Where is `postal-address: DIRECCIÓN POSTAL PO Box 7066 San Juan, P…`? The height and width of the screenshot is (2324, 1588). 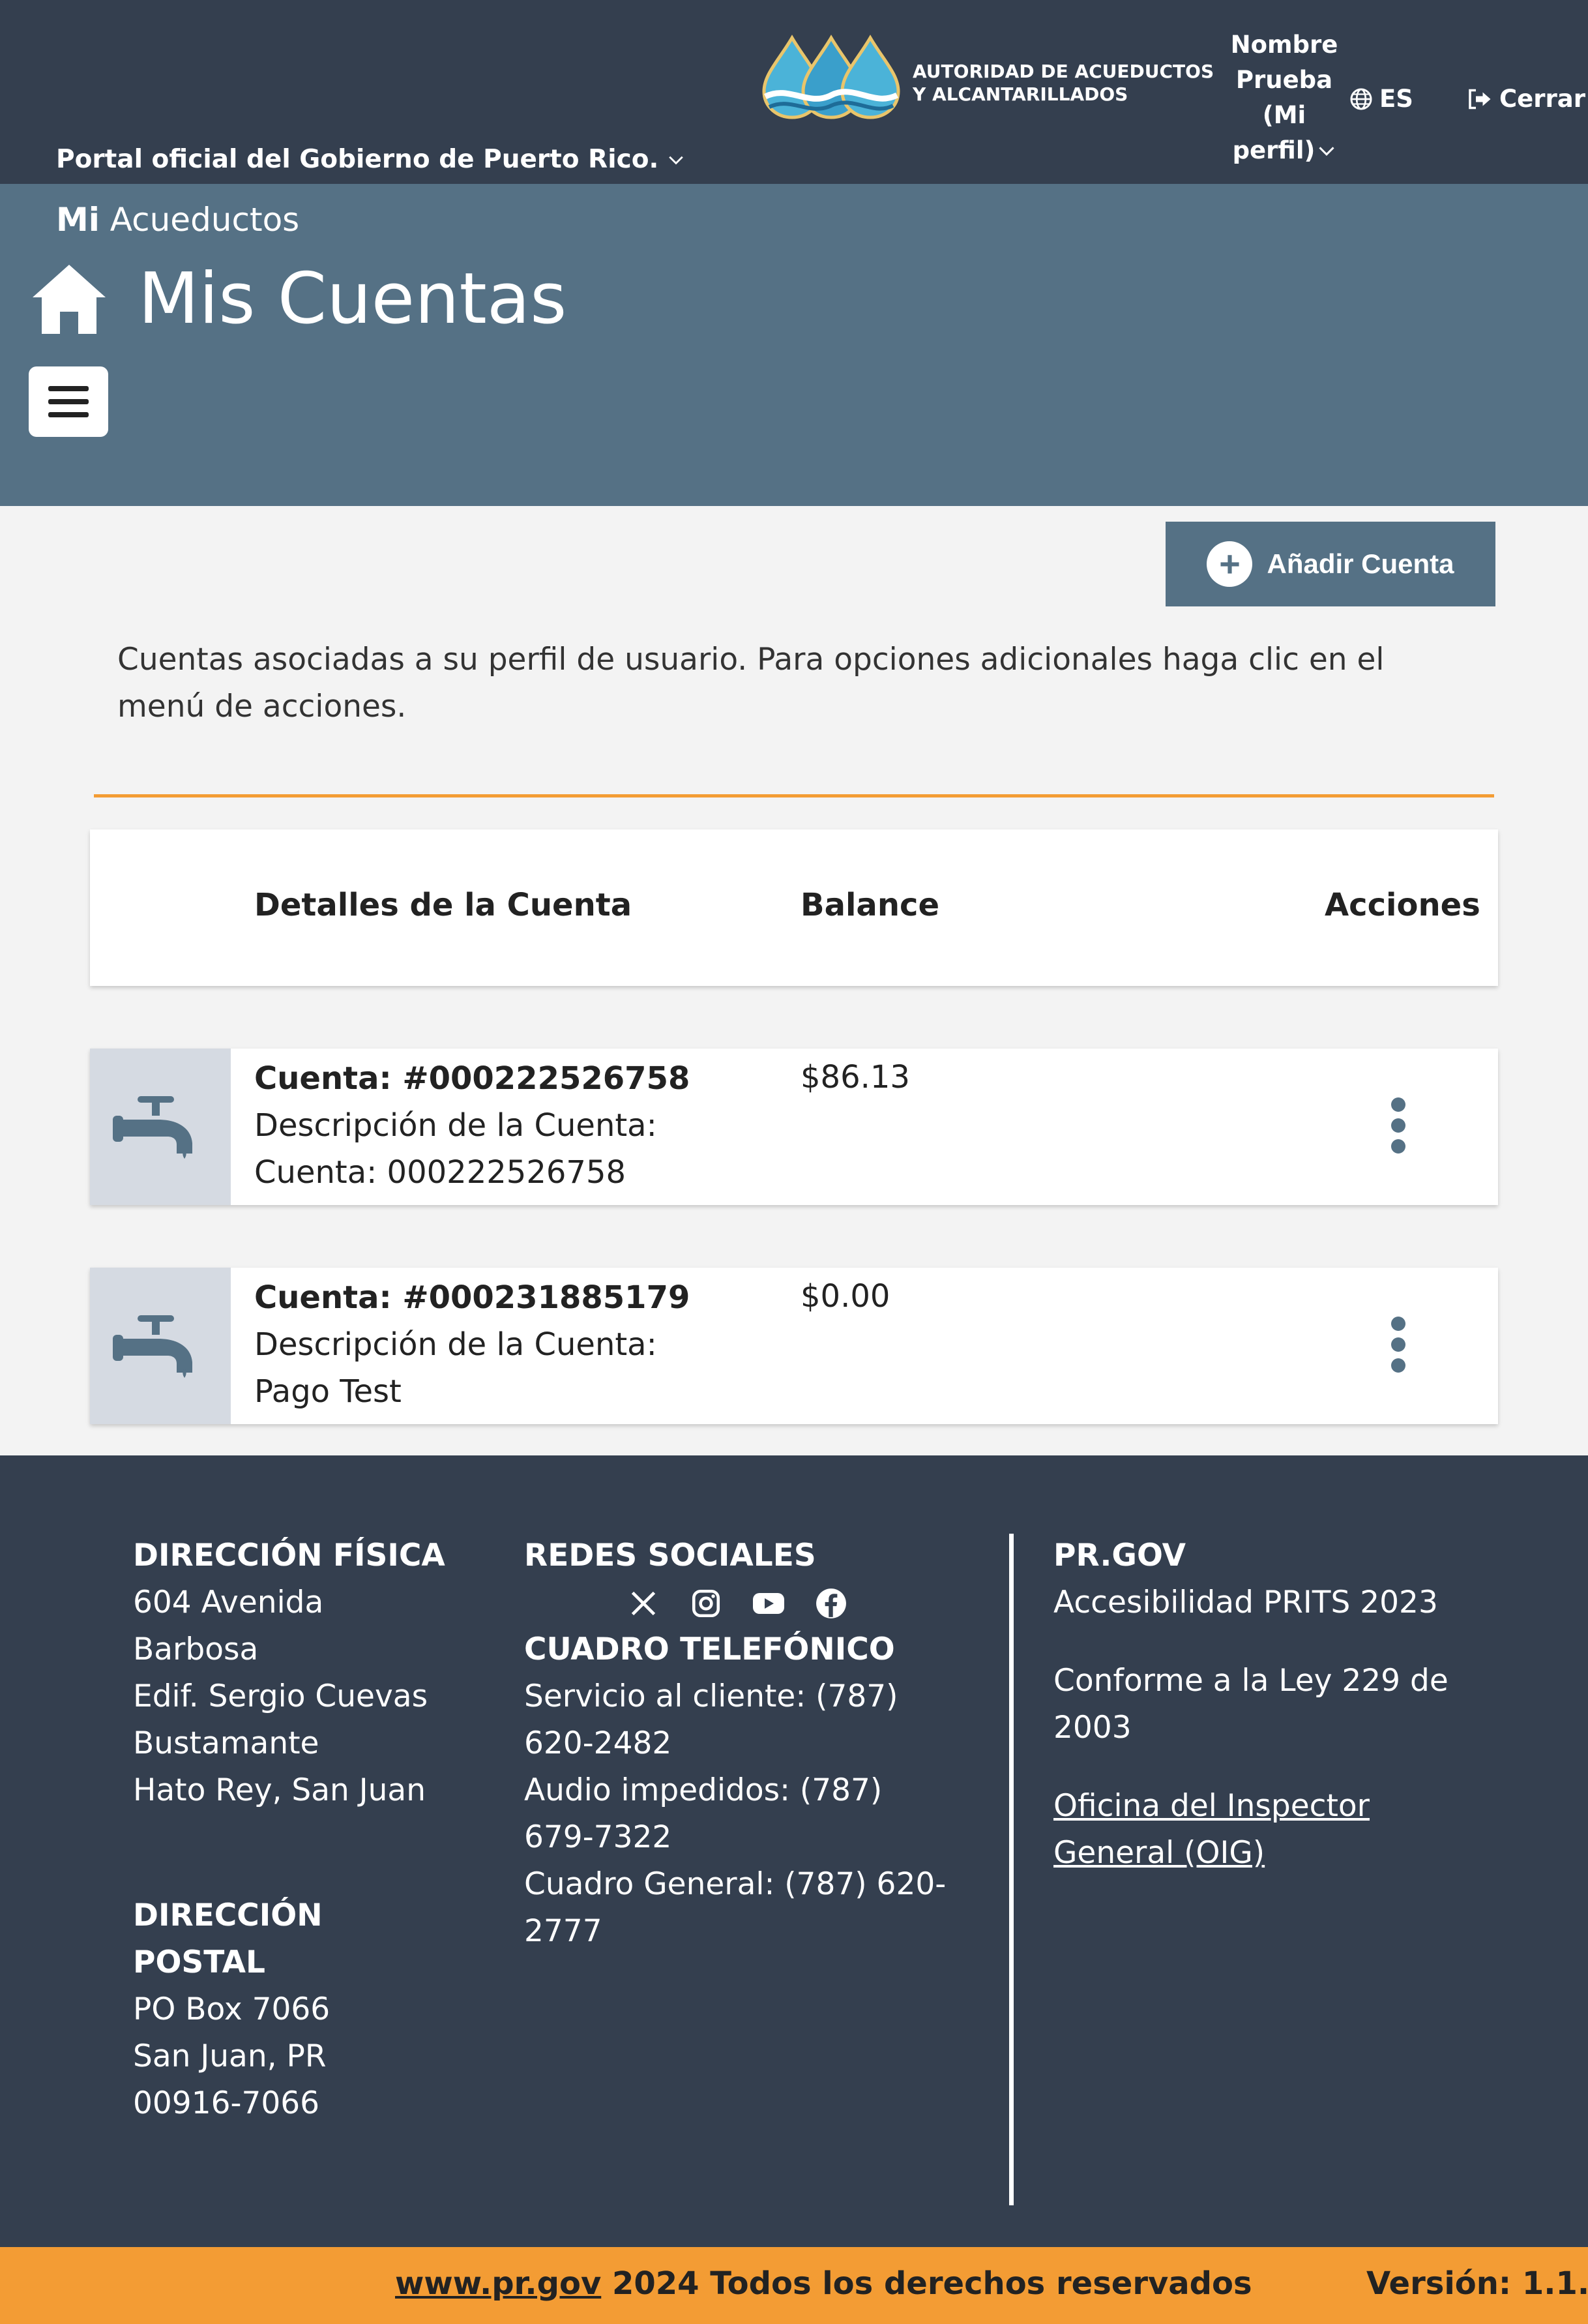 postal-address: DIRECCIÓN POSTAL PO Box 7066 San Juan, P… is located at coordinates (302, 2010).